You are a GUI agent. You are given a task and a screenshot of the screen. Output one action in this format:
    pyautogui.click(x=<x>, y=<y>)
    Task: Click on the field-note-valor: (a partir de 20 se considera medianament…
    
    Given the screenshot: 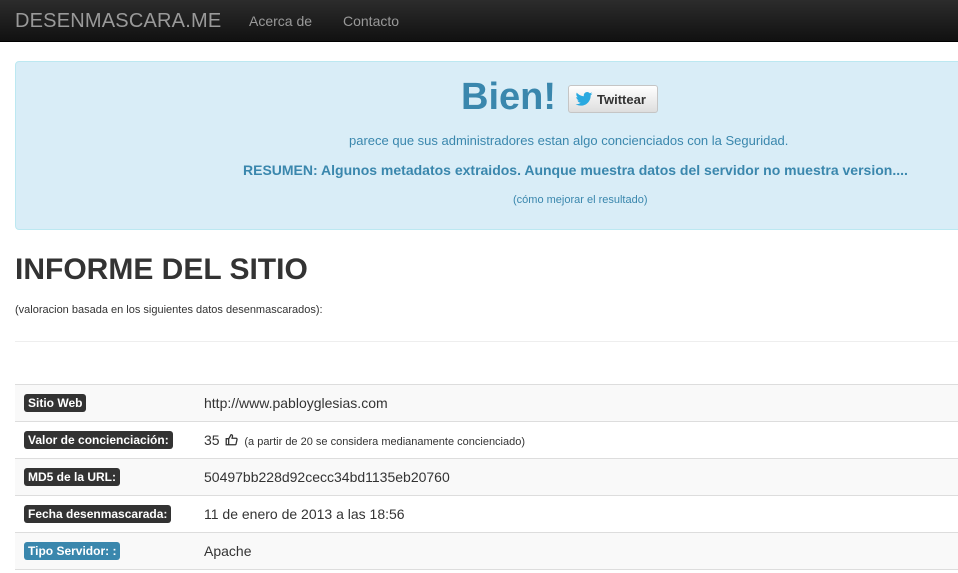 What is the action you would take?
    pyautogui.click(x=385, y=442)
    